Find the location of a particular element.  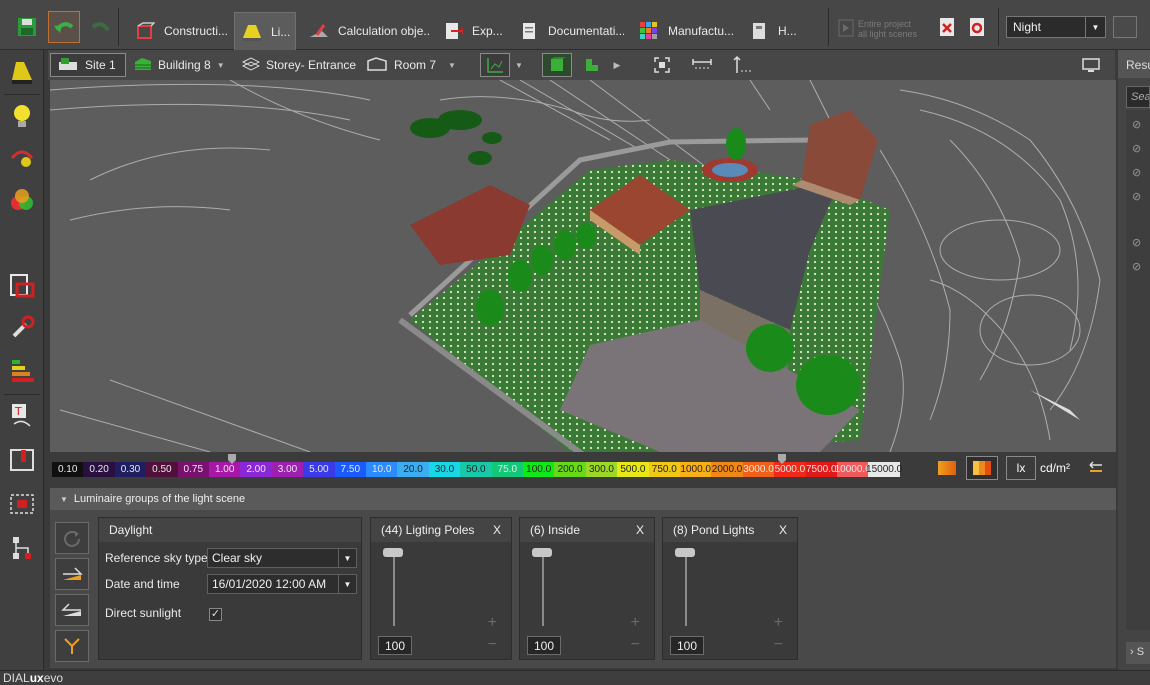

arrange-luminaires-icon is located at coordinates (22, 158).